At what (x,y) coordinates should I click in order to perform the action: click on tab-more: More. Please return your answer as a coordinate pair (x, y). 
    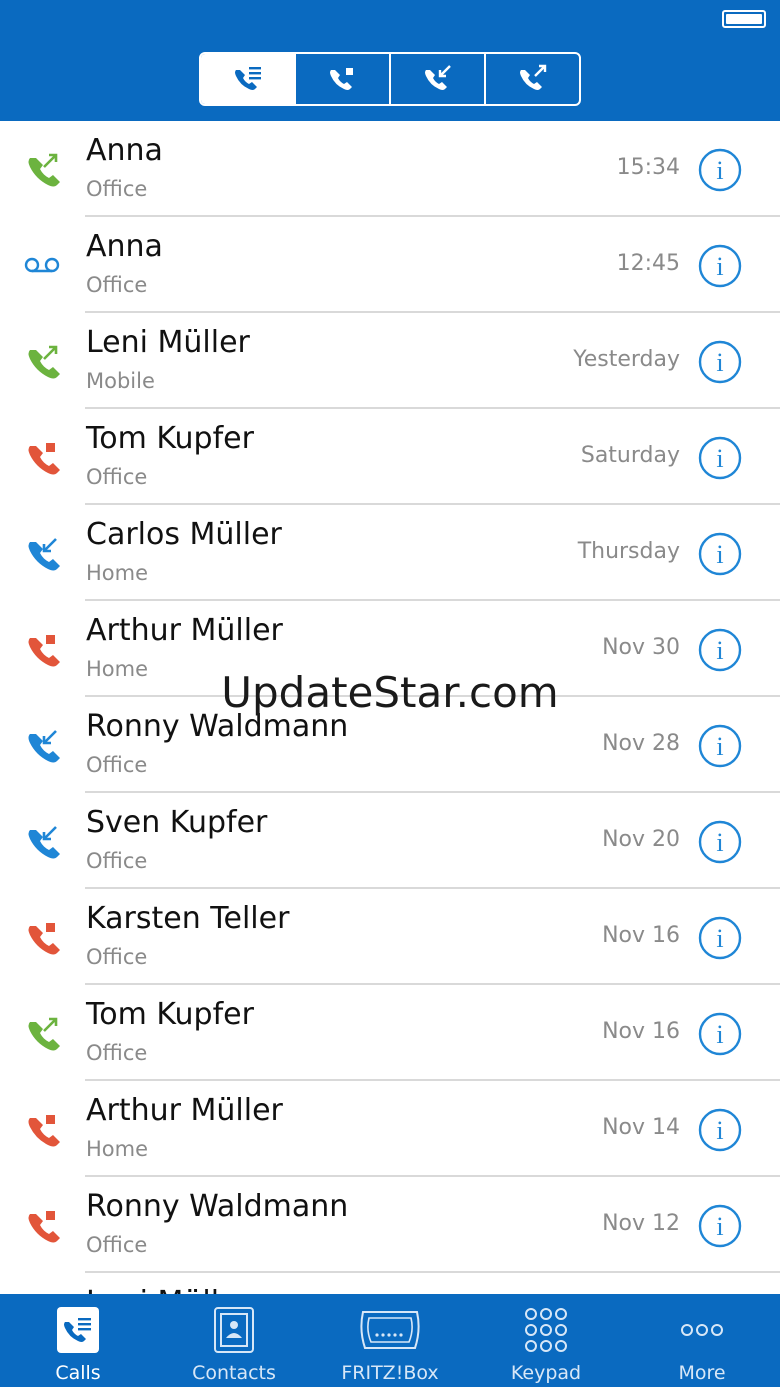
    Looking at the image, I should click on (702, 1340).